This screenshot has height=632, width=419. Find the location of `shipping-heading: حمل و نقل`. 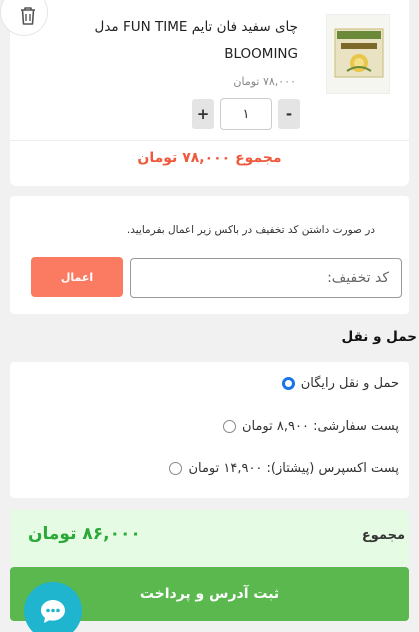

shipping-heading: حمل و نقل is located at coordinates (379, 337).